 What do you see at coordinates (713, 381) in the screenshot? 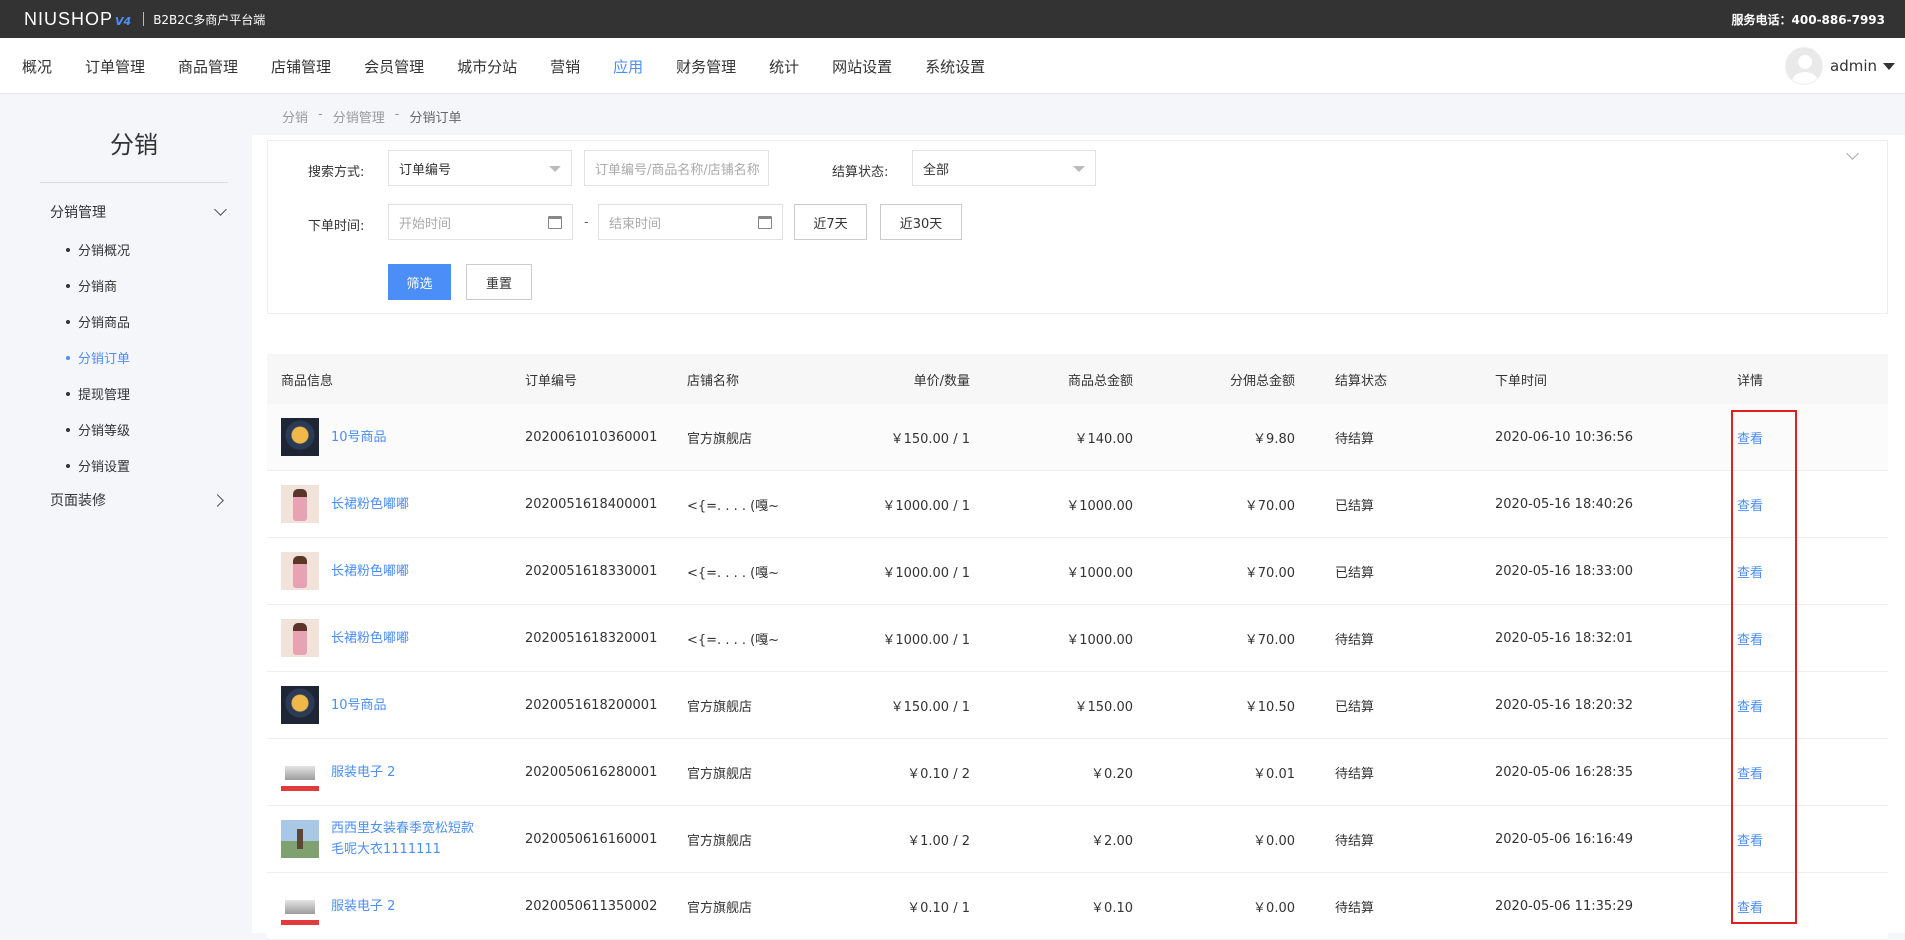
I see `column-header: 店铺名称` at bounding box center [713, 381].